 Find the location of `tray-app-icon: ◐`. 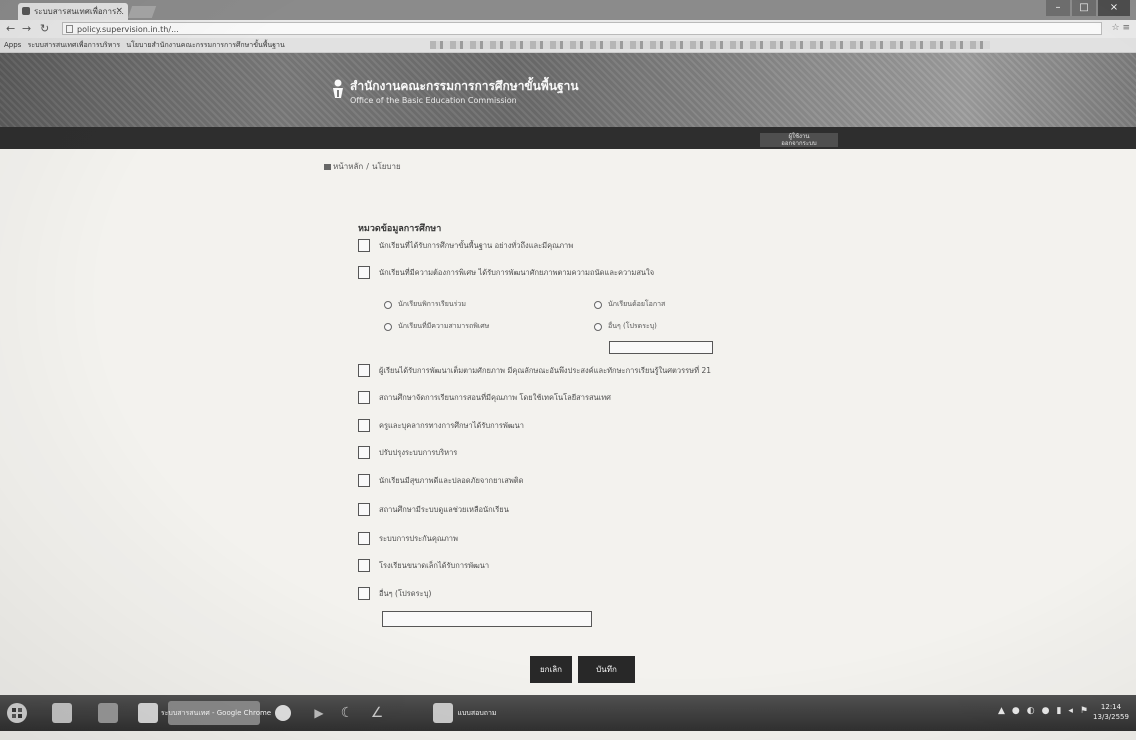

tray-app-icon: ◐ is located at coordinates (1031, 711).